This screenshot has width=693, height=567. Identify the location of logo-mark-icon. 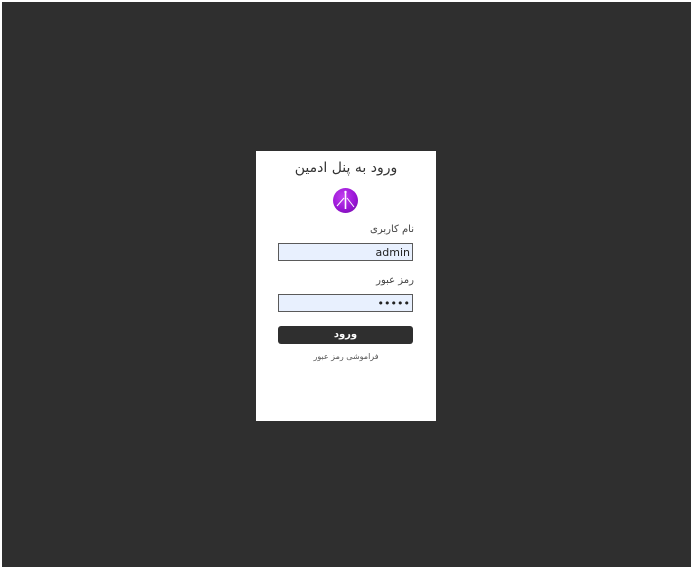
(345, 199).